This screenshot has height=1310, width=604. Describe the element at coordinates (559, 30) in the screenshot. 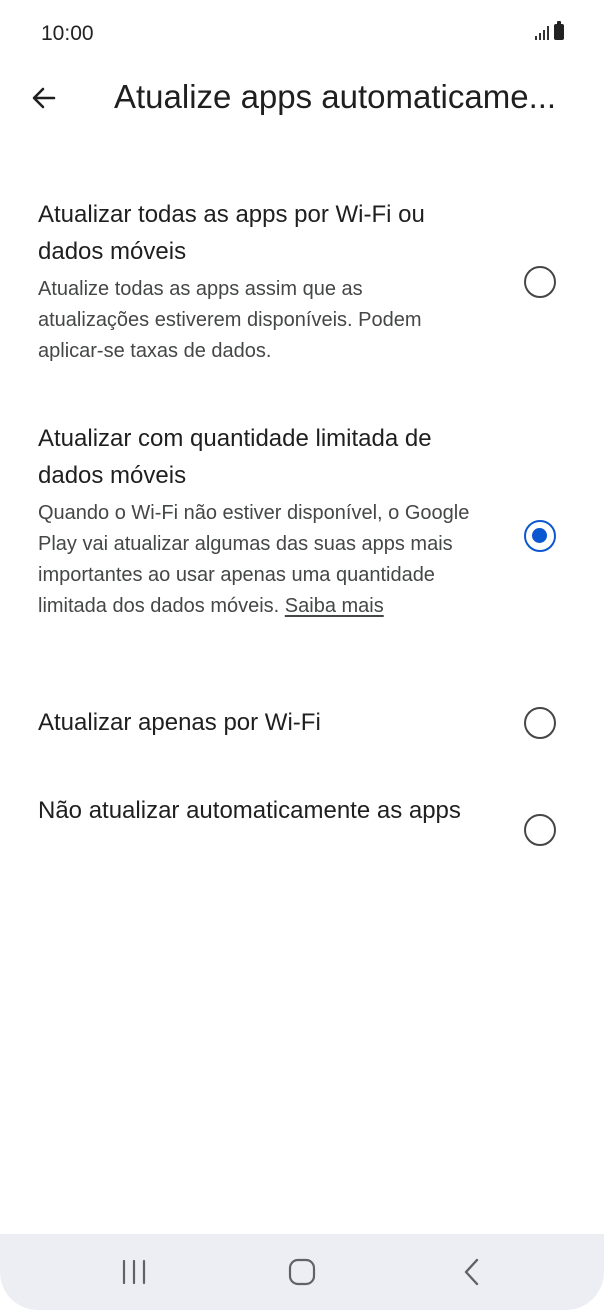

I see `battery-icon` at that location.